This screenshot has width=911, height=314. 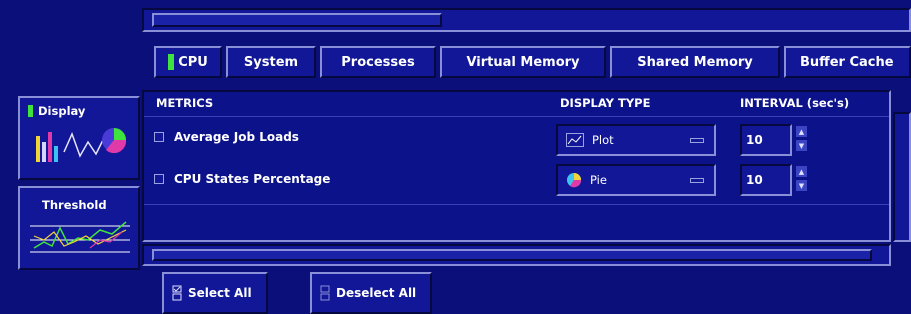 What do you see at coordinates (636, 140) in the screenshot?
I see `display-type-dropdown-1: Plot` at bounding box center [636, 140].